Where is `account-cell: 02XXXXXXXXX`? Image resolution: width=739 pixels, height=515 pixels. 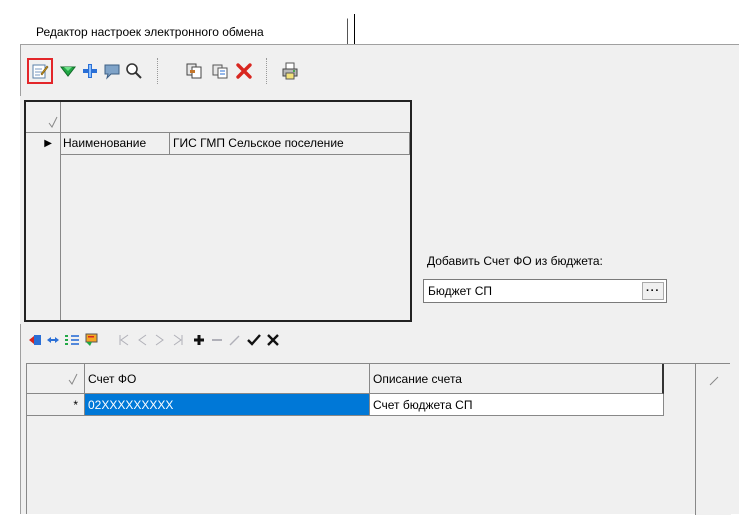 account-cell: 02XXXXXXXXX is located at coordinates (227, 405).